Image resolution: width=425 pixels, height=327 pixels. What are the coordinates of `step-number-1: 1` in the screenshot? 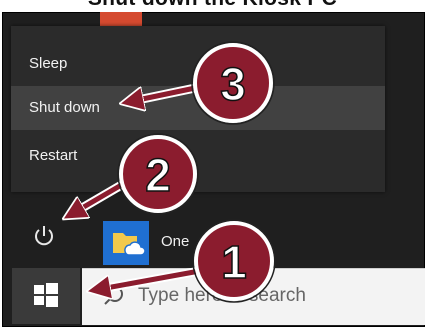 It's located at (234, 262).